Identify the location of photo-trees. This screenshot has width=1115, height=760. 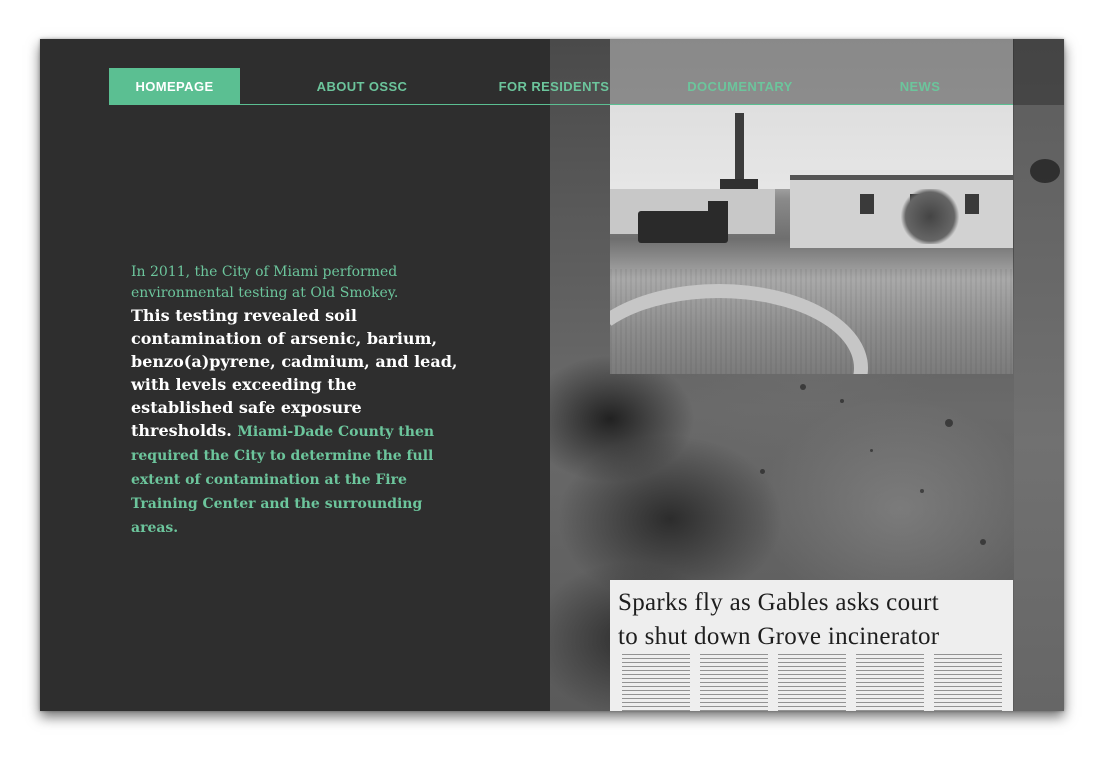
(930, 216).